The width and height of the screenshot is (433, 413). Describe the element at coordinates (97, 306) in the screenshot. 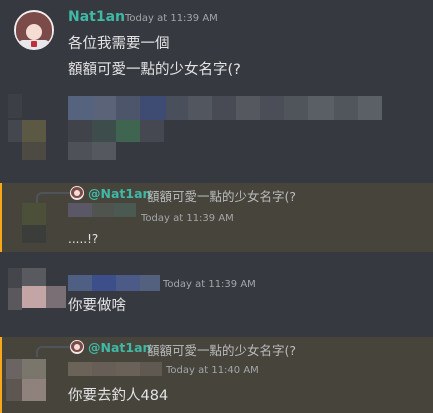

I see `message-text: 你要做啥` at that location.